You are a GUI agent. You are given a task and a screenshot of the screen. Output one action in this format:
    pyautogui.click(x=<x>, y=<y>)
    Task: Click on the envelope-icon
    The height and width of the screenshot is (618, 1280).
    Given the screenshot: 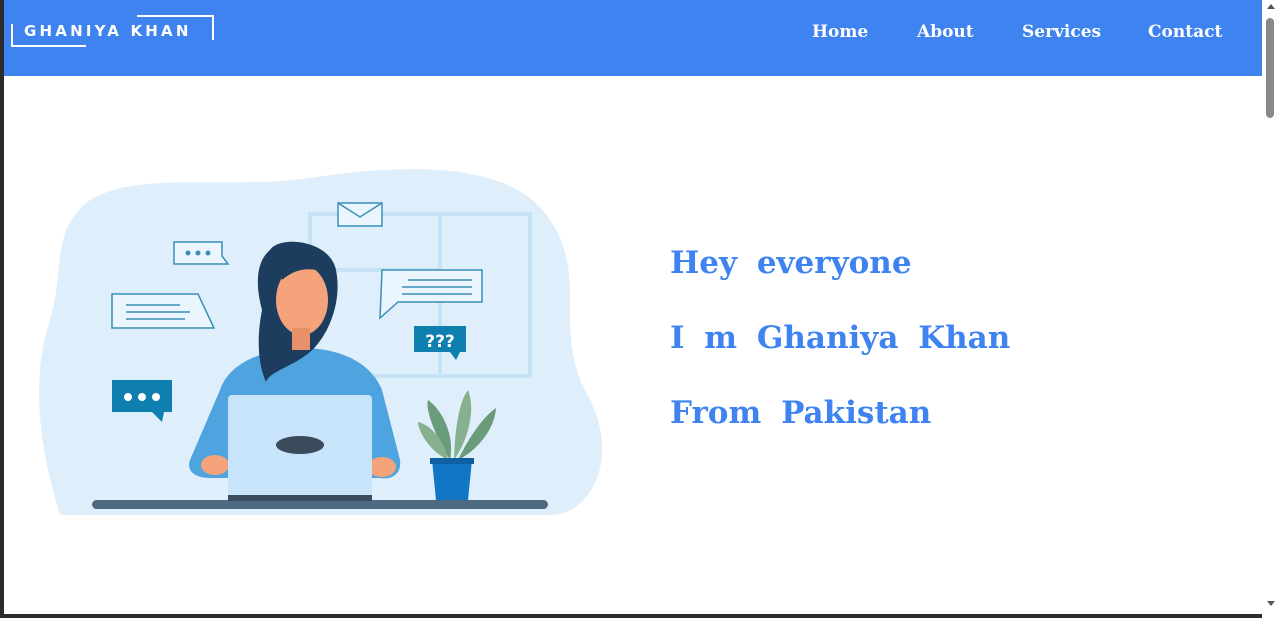 What is the action you would take?
    pyautogui.click(x=360, y=214)
    